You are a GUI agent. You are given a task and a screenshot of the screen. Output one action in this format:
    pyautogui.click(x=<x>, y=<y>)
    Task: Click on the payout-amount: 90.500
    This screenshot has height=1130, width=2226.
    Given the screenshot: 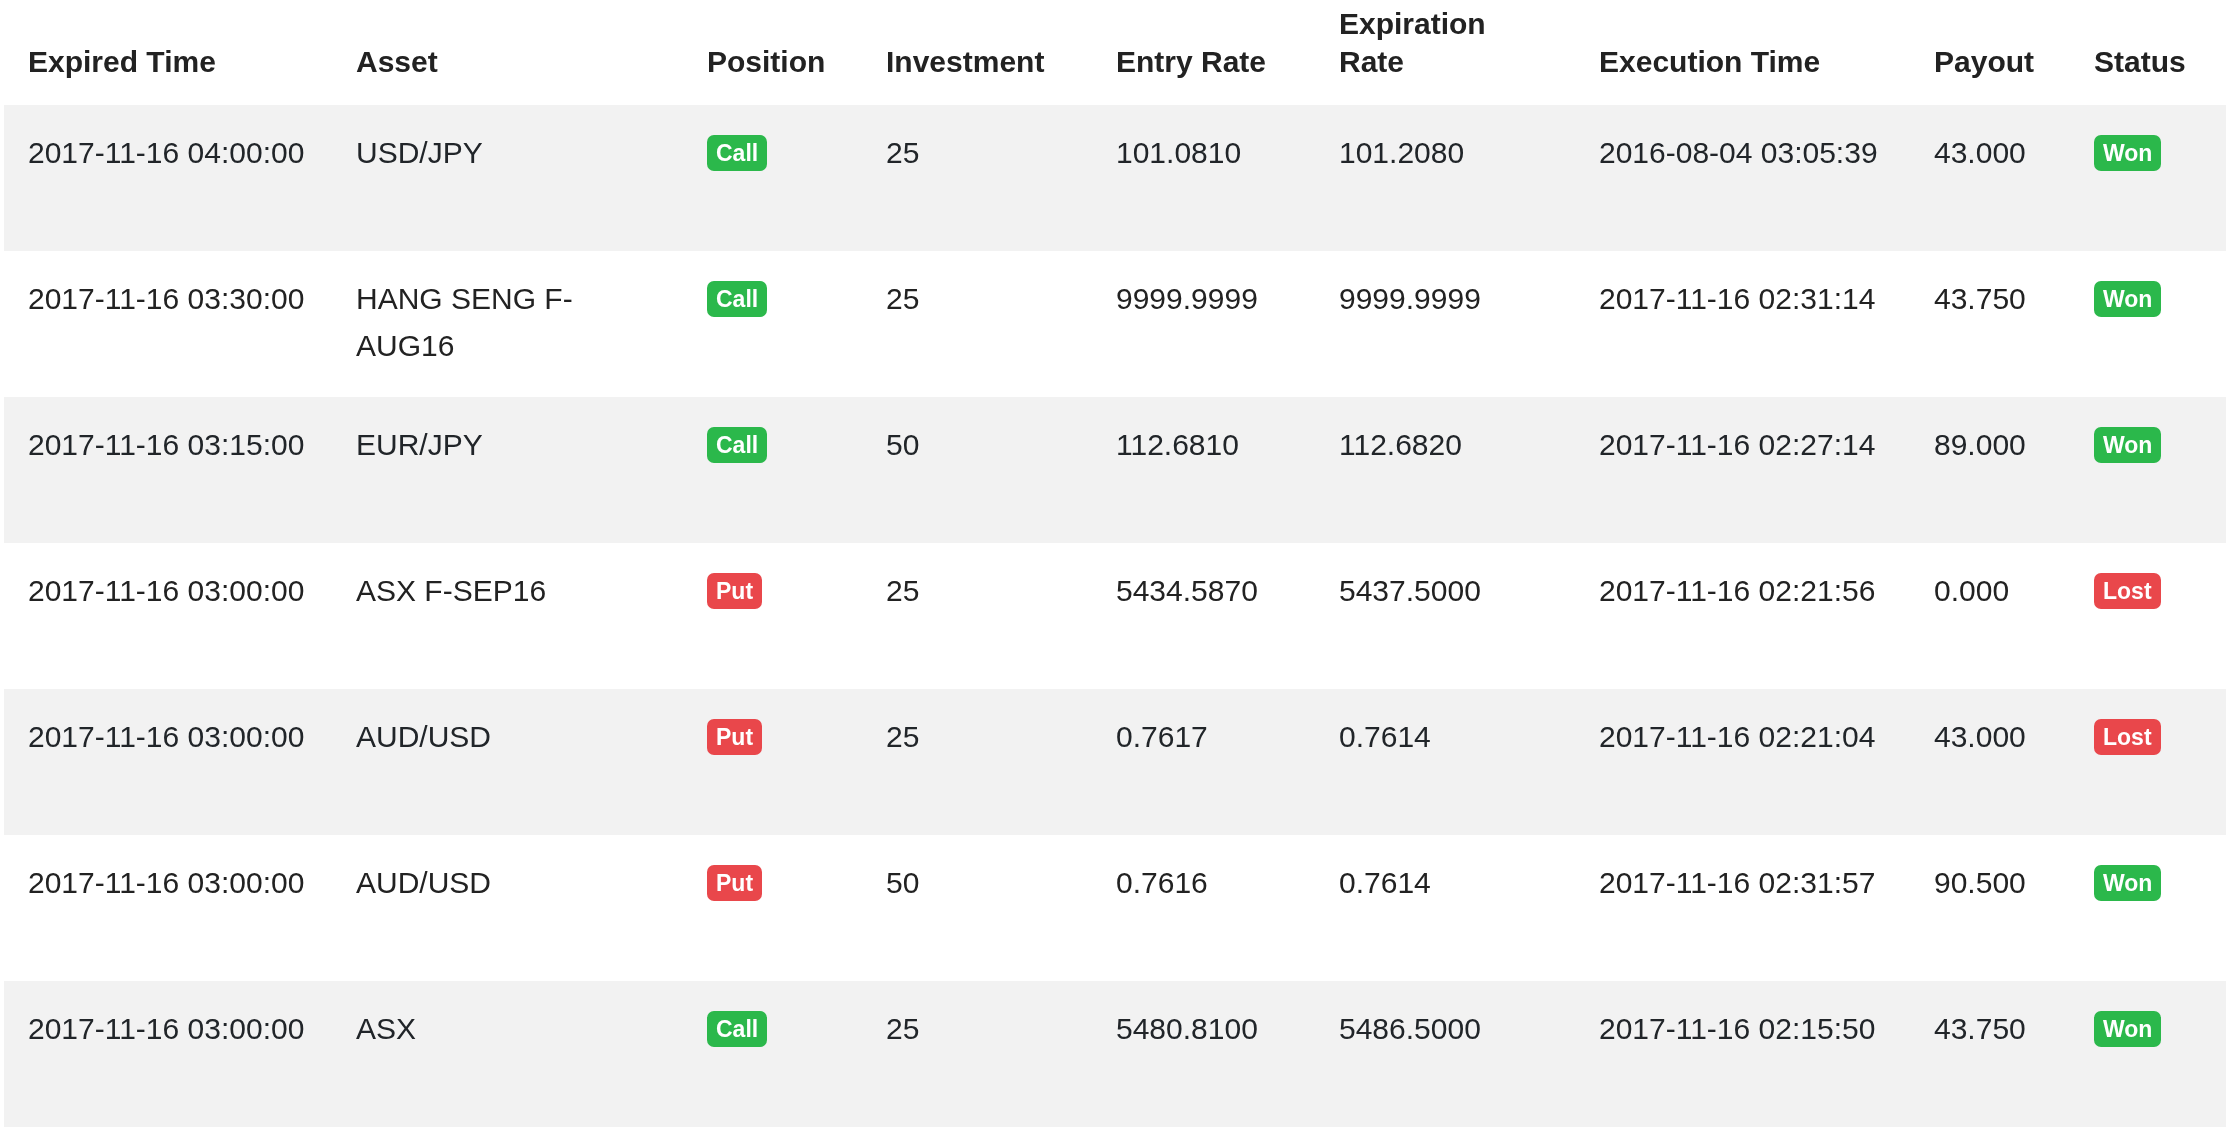 What is the action you would take?
    pyautogui.click(x=1980, y=882)
    